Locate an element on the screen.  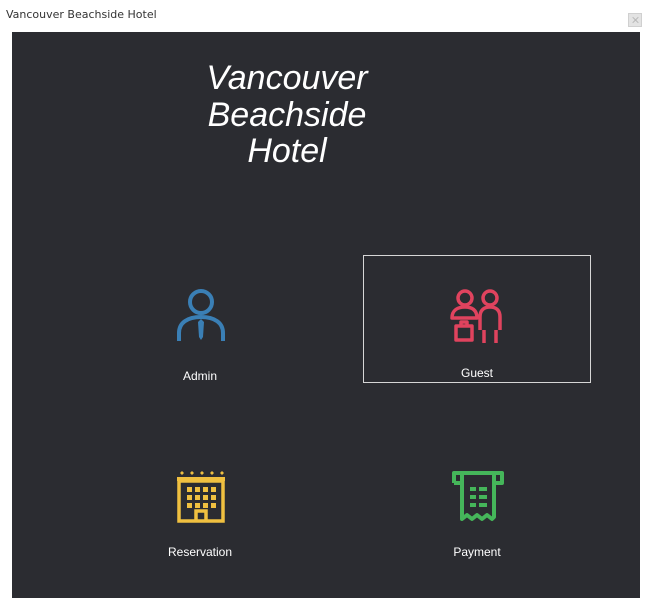
window-title: Vancouver Beachside Hotel is located at coordinates (81, 14).